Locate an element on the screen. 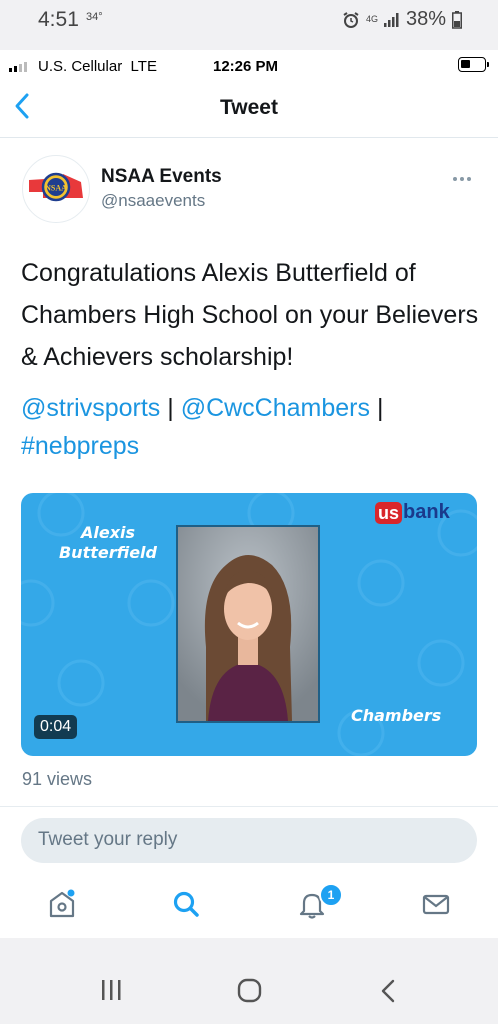 The height and width of the screenshot is (1024, 498). network-type: 4G is located at coordinates (371, 19).